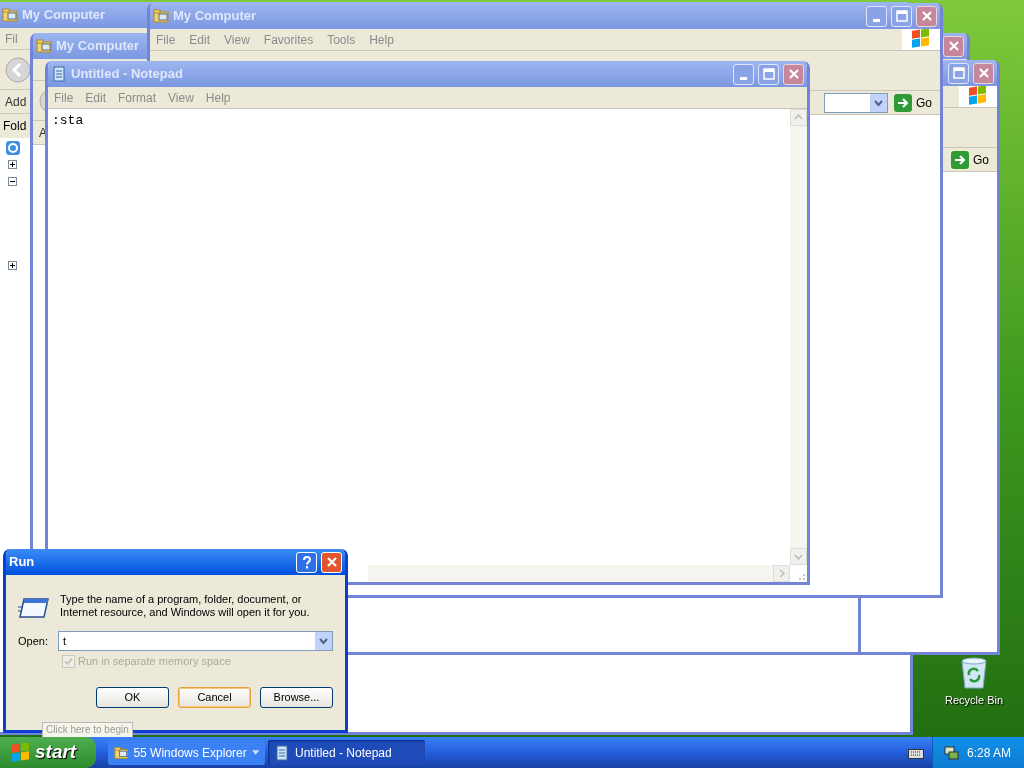  I want to click on horizontal-scrollbar, so click(579, 573).